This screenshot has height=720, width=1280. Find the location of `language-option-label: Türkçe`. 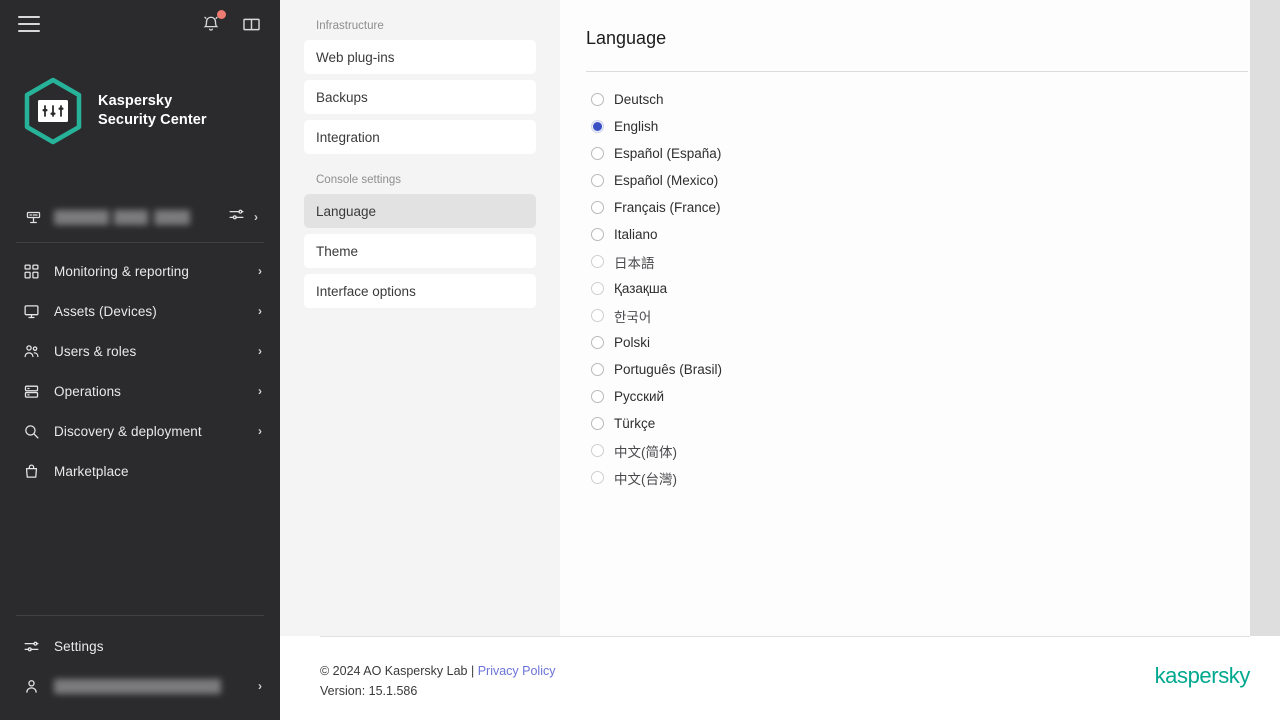

language-option-label: Türkçe is located at coordinates (635, 423).